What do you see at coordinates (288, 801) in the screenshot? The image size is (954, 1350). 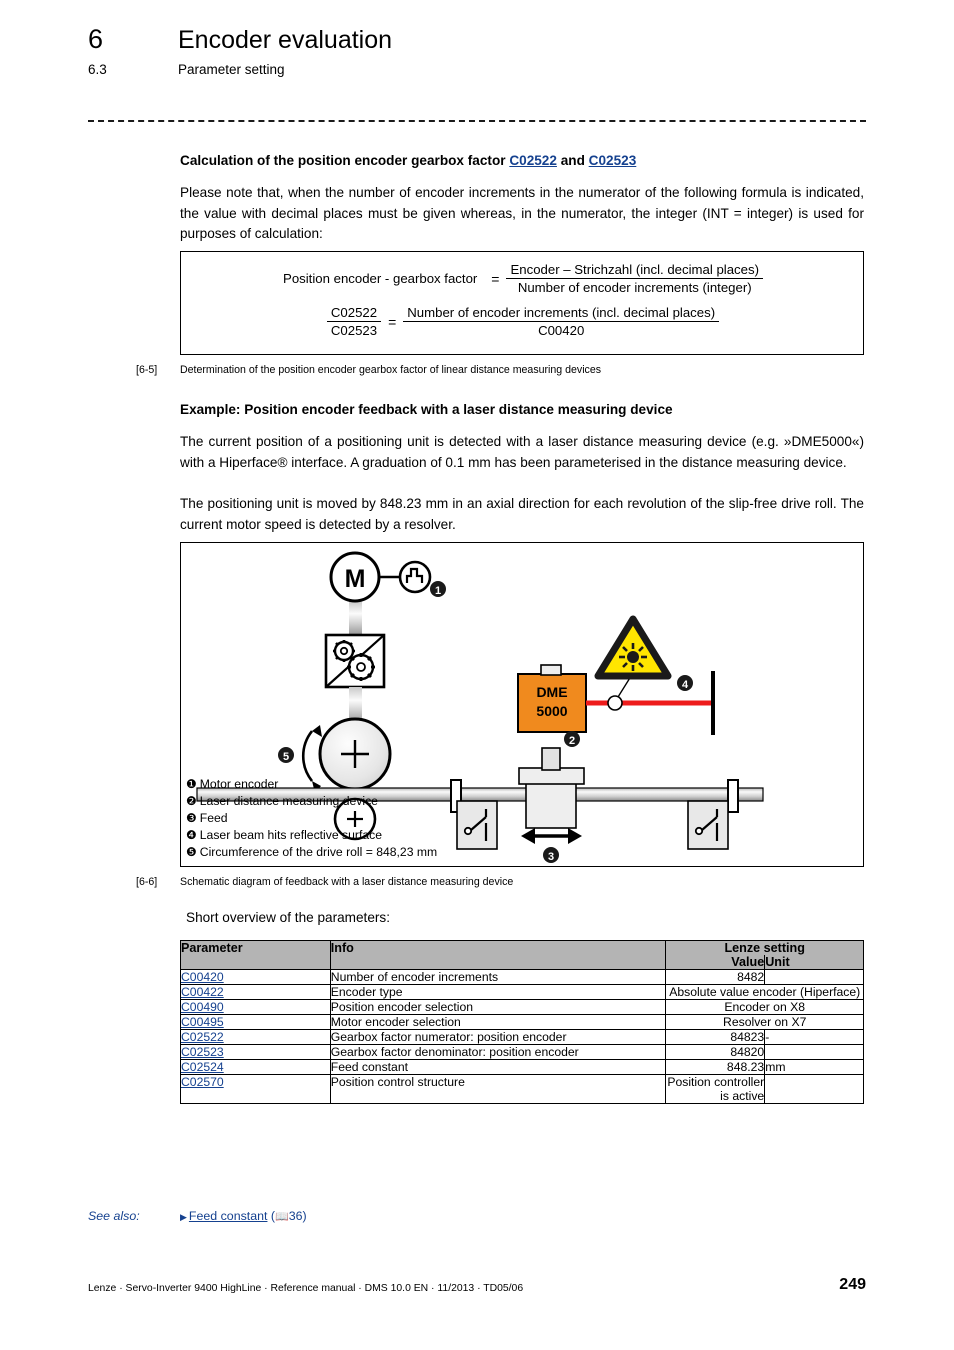 I see `legend-text-2: Laser distance measuring device` at bounding box center [288, 801].